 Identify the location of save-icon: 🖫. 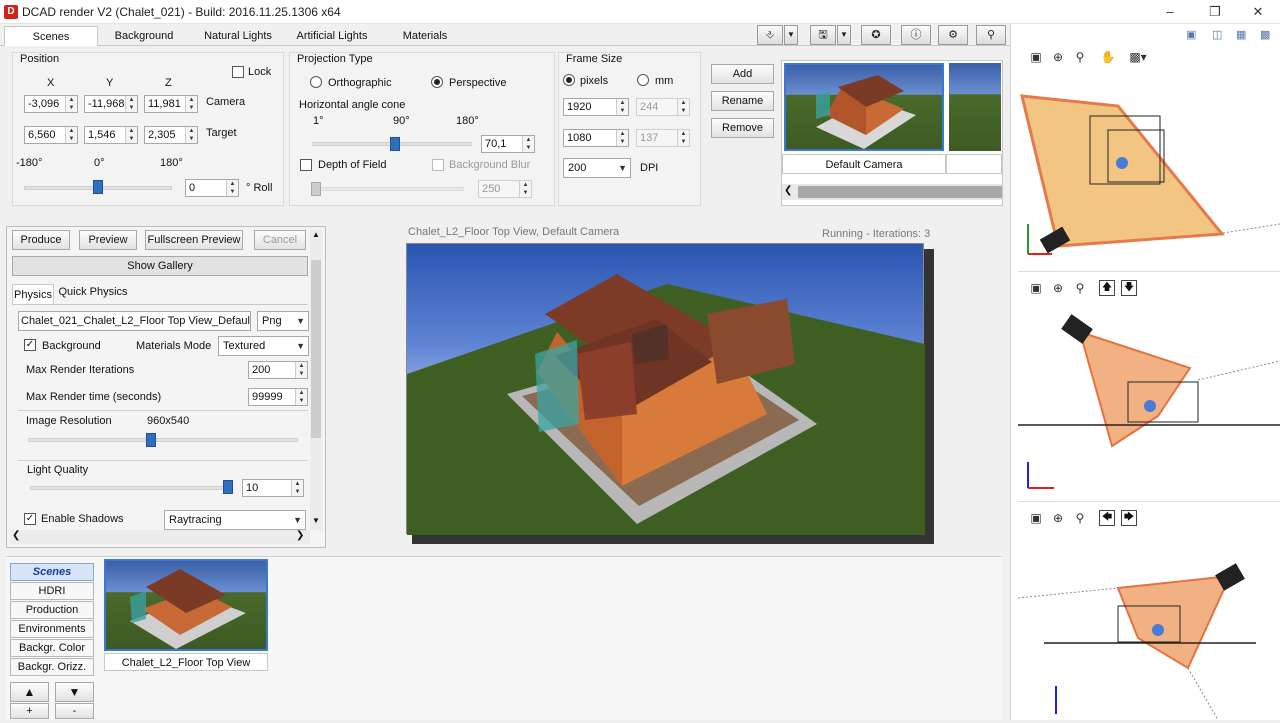
(823, 35).